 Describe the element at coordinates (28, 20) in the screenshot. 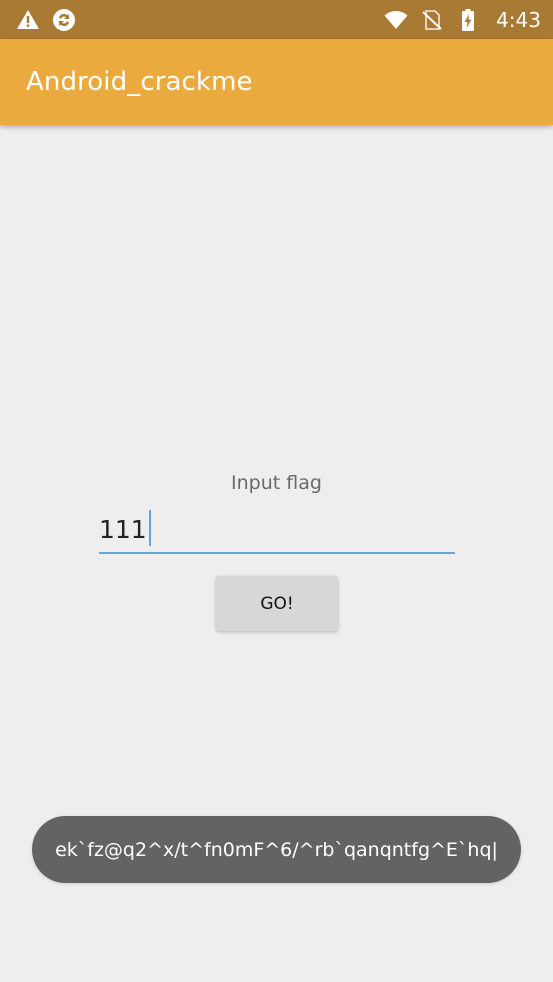

I see `warning-icon` at that location.